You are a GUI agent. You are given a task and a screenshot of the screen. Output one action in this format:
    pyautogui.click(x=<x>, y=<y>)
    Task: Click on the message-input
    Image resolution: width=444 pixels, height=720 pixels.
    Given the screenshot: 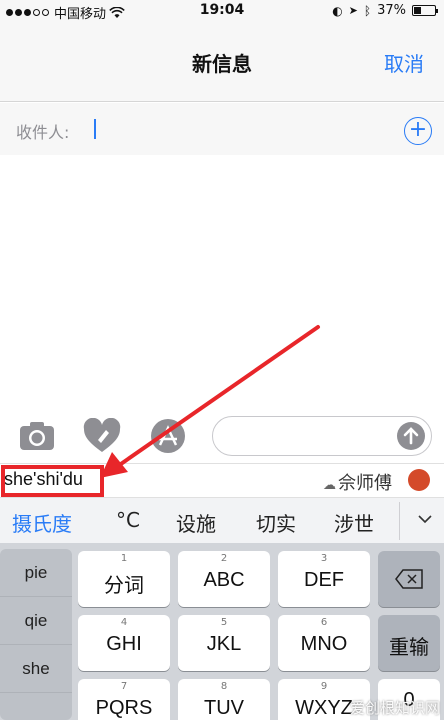 What is the action you would take?
    pyautogui.click(x=322, y=436)
    